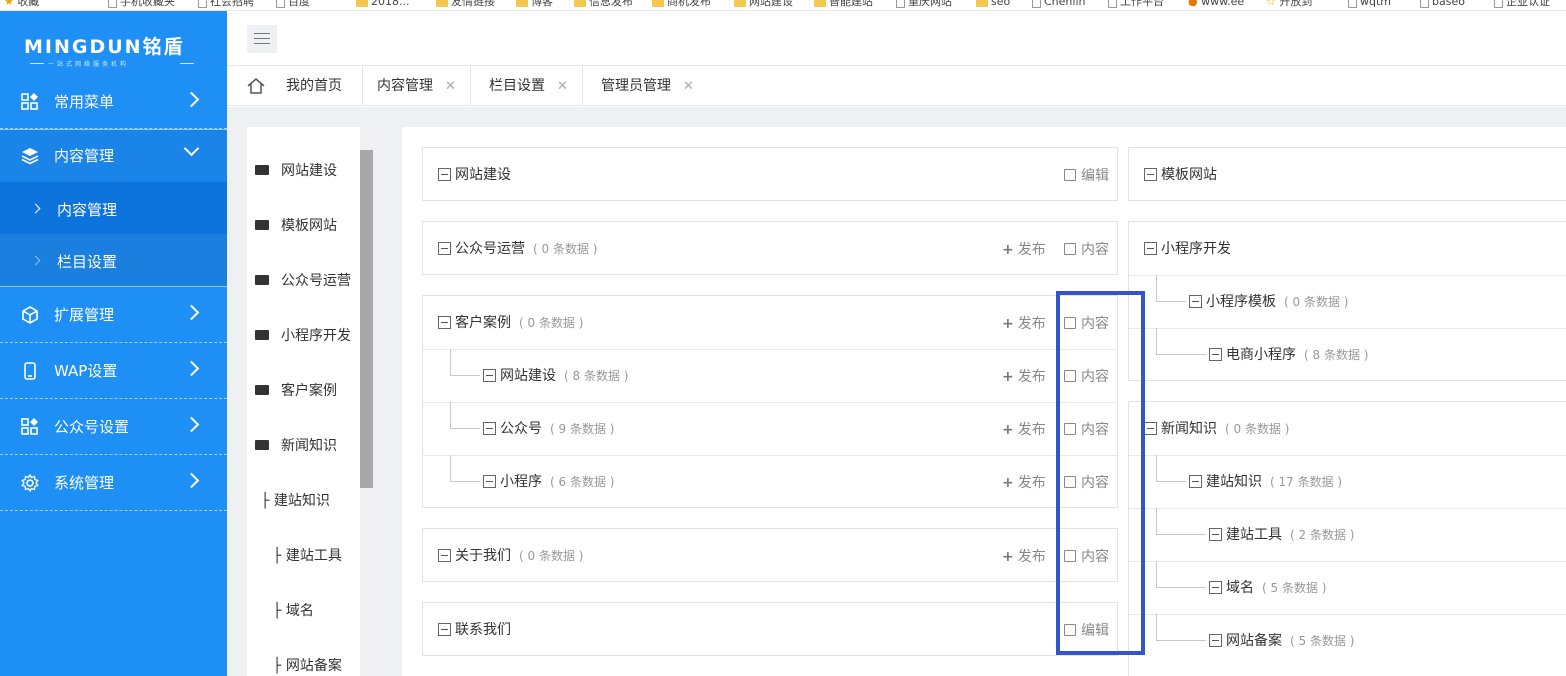 The width and height of the screenshot is (1566, 676). What do you see at coordinates (262, 225) in the screenshot?
I see `folder-open-icon` at bounding box center [262, 225].